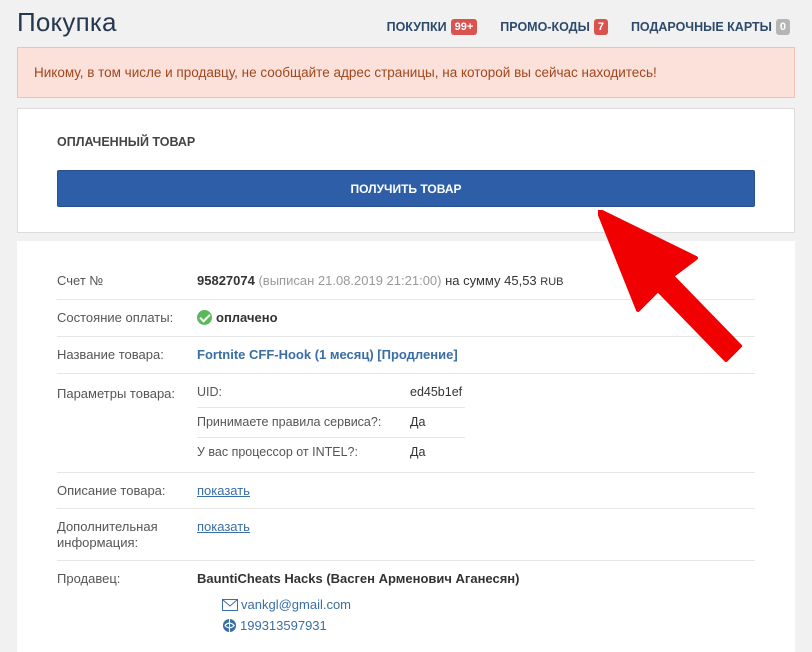 Image resolution: width=812 pixels, height=652 pixels. Describe the element at coordinates (545, 27) in the screenshot. I see `nav-promo-codes-label: ПРОМО-КОДЫ` at that location.